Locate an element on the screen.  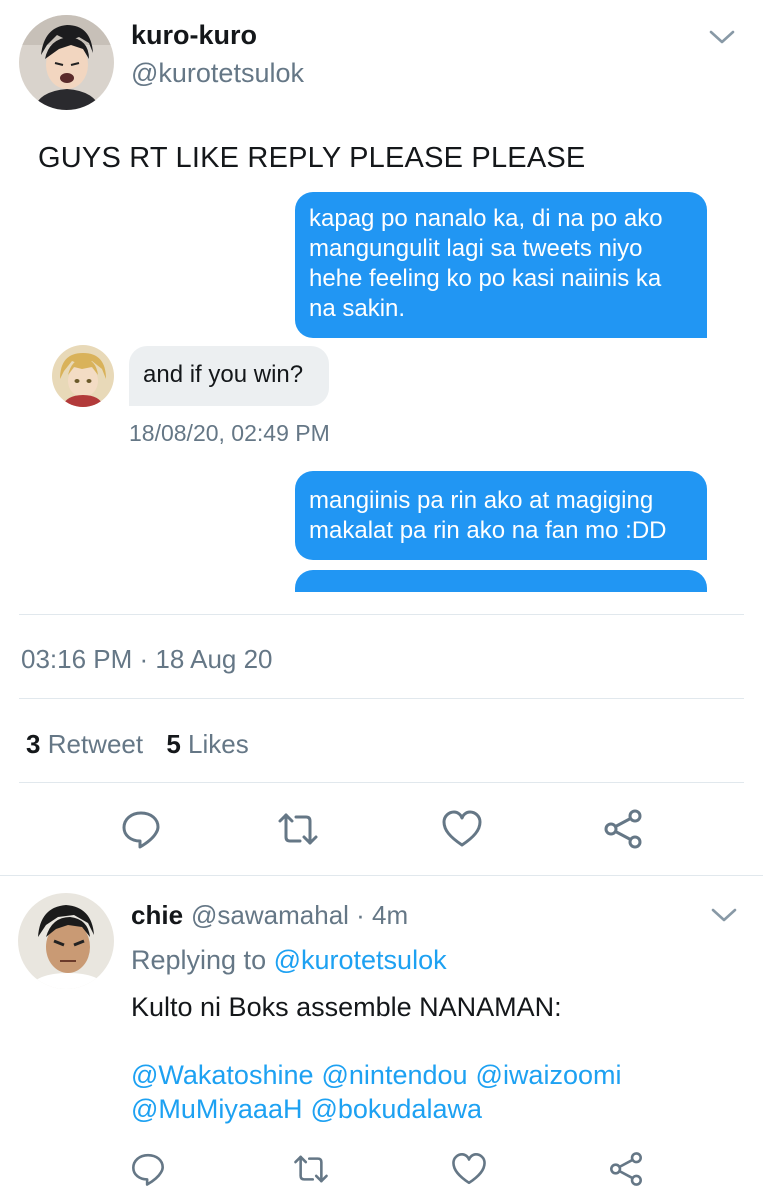
reply-time: · 4m is located at coordinates (382, 915).